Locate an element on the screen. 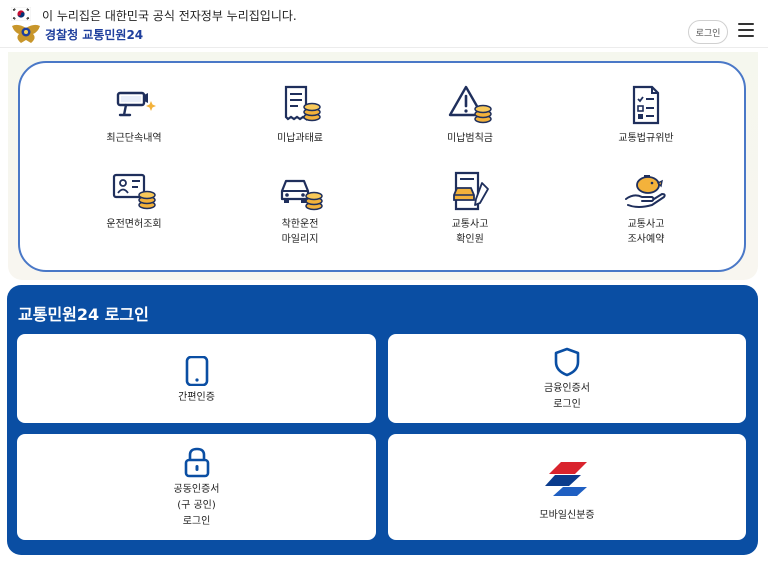 The width and height of the screenshot is (768, 564). car-coins-icon is located at coordinates (301, 195).